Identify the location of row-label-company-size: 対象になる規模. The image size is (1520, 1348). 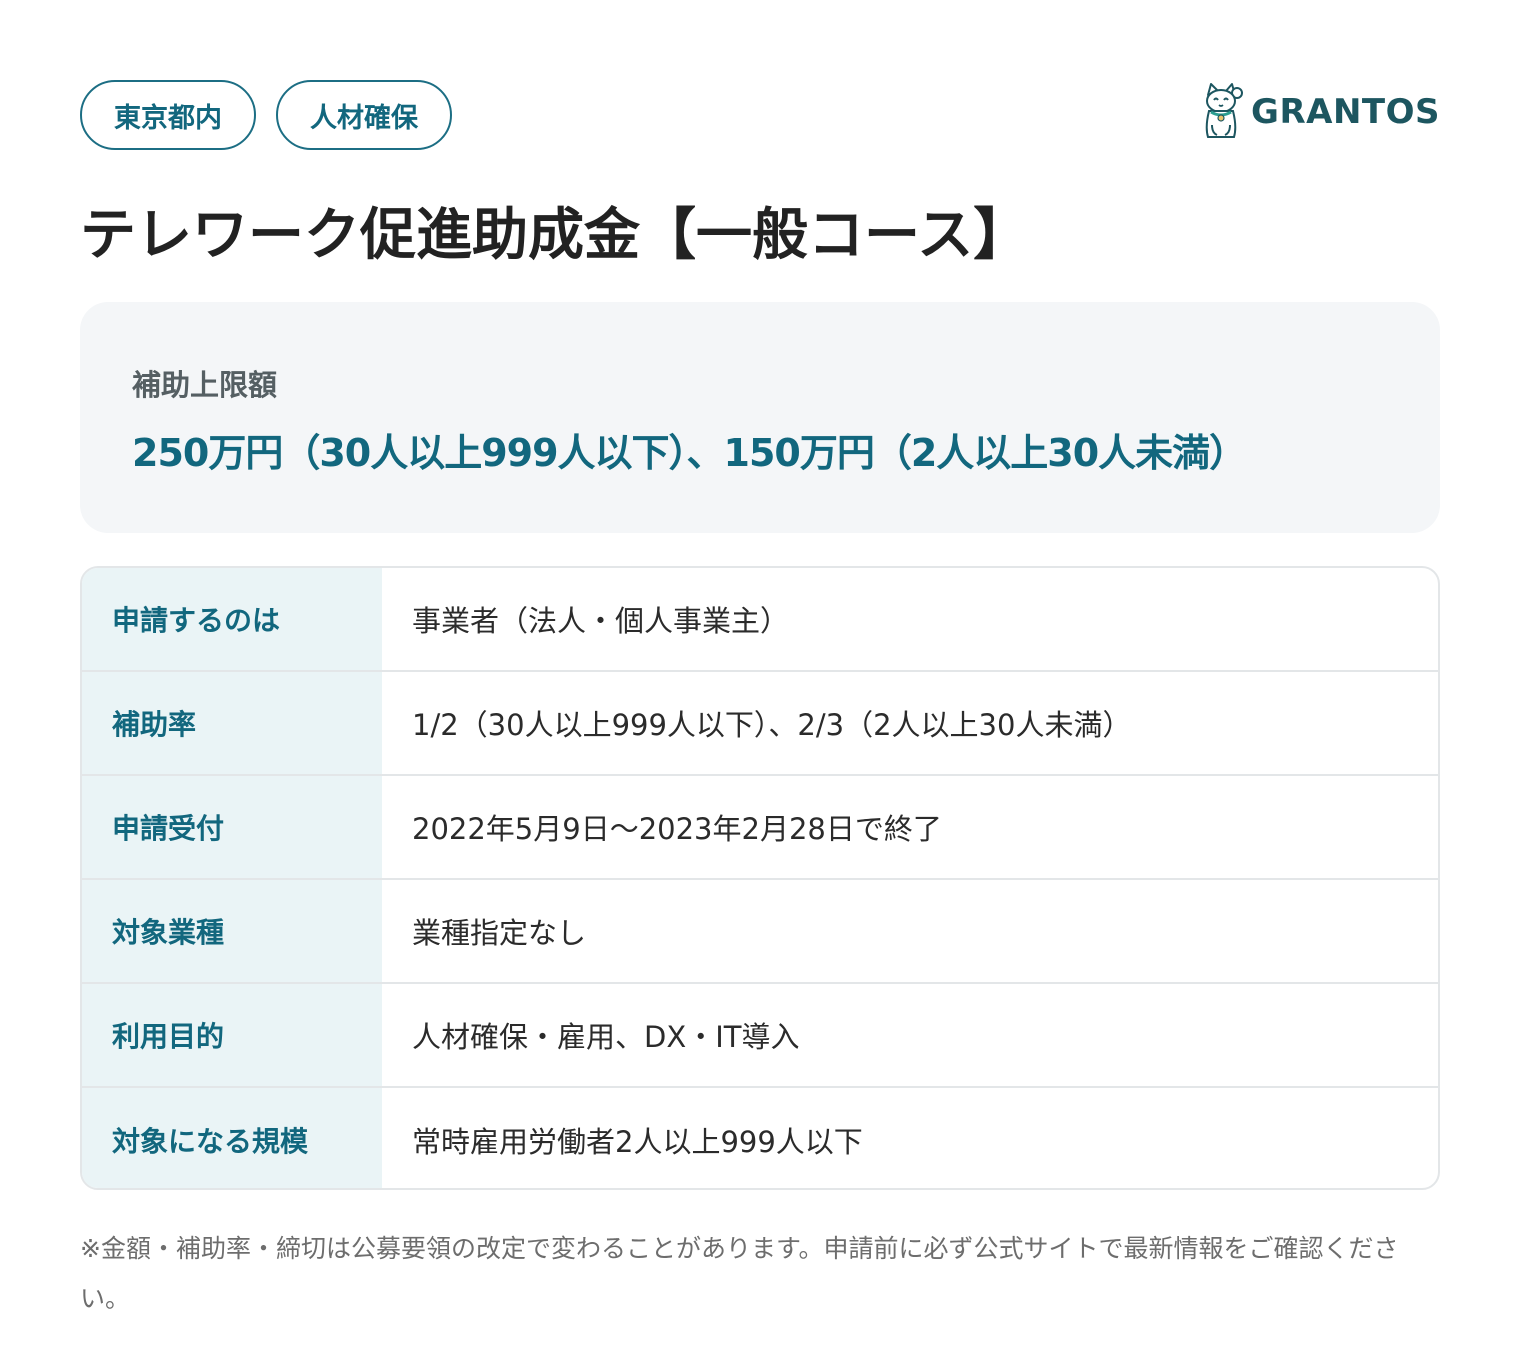
(232, 1138).